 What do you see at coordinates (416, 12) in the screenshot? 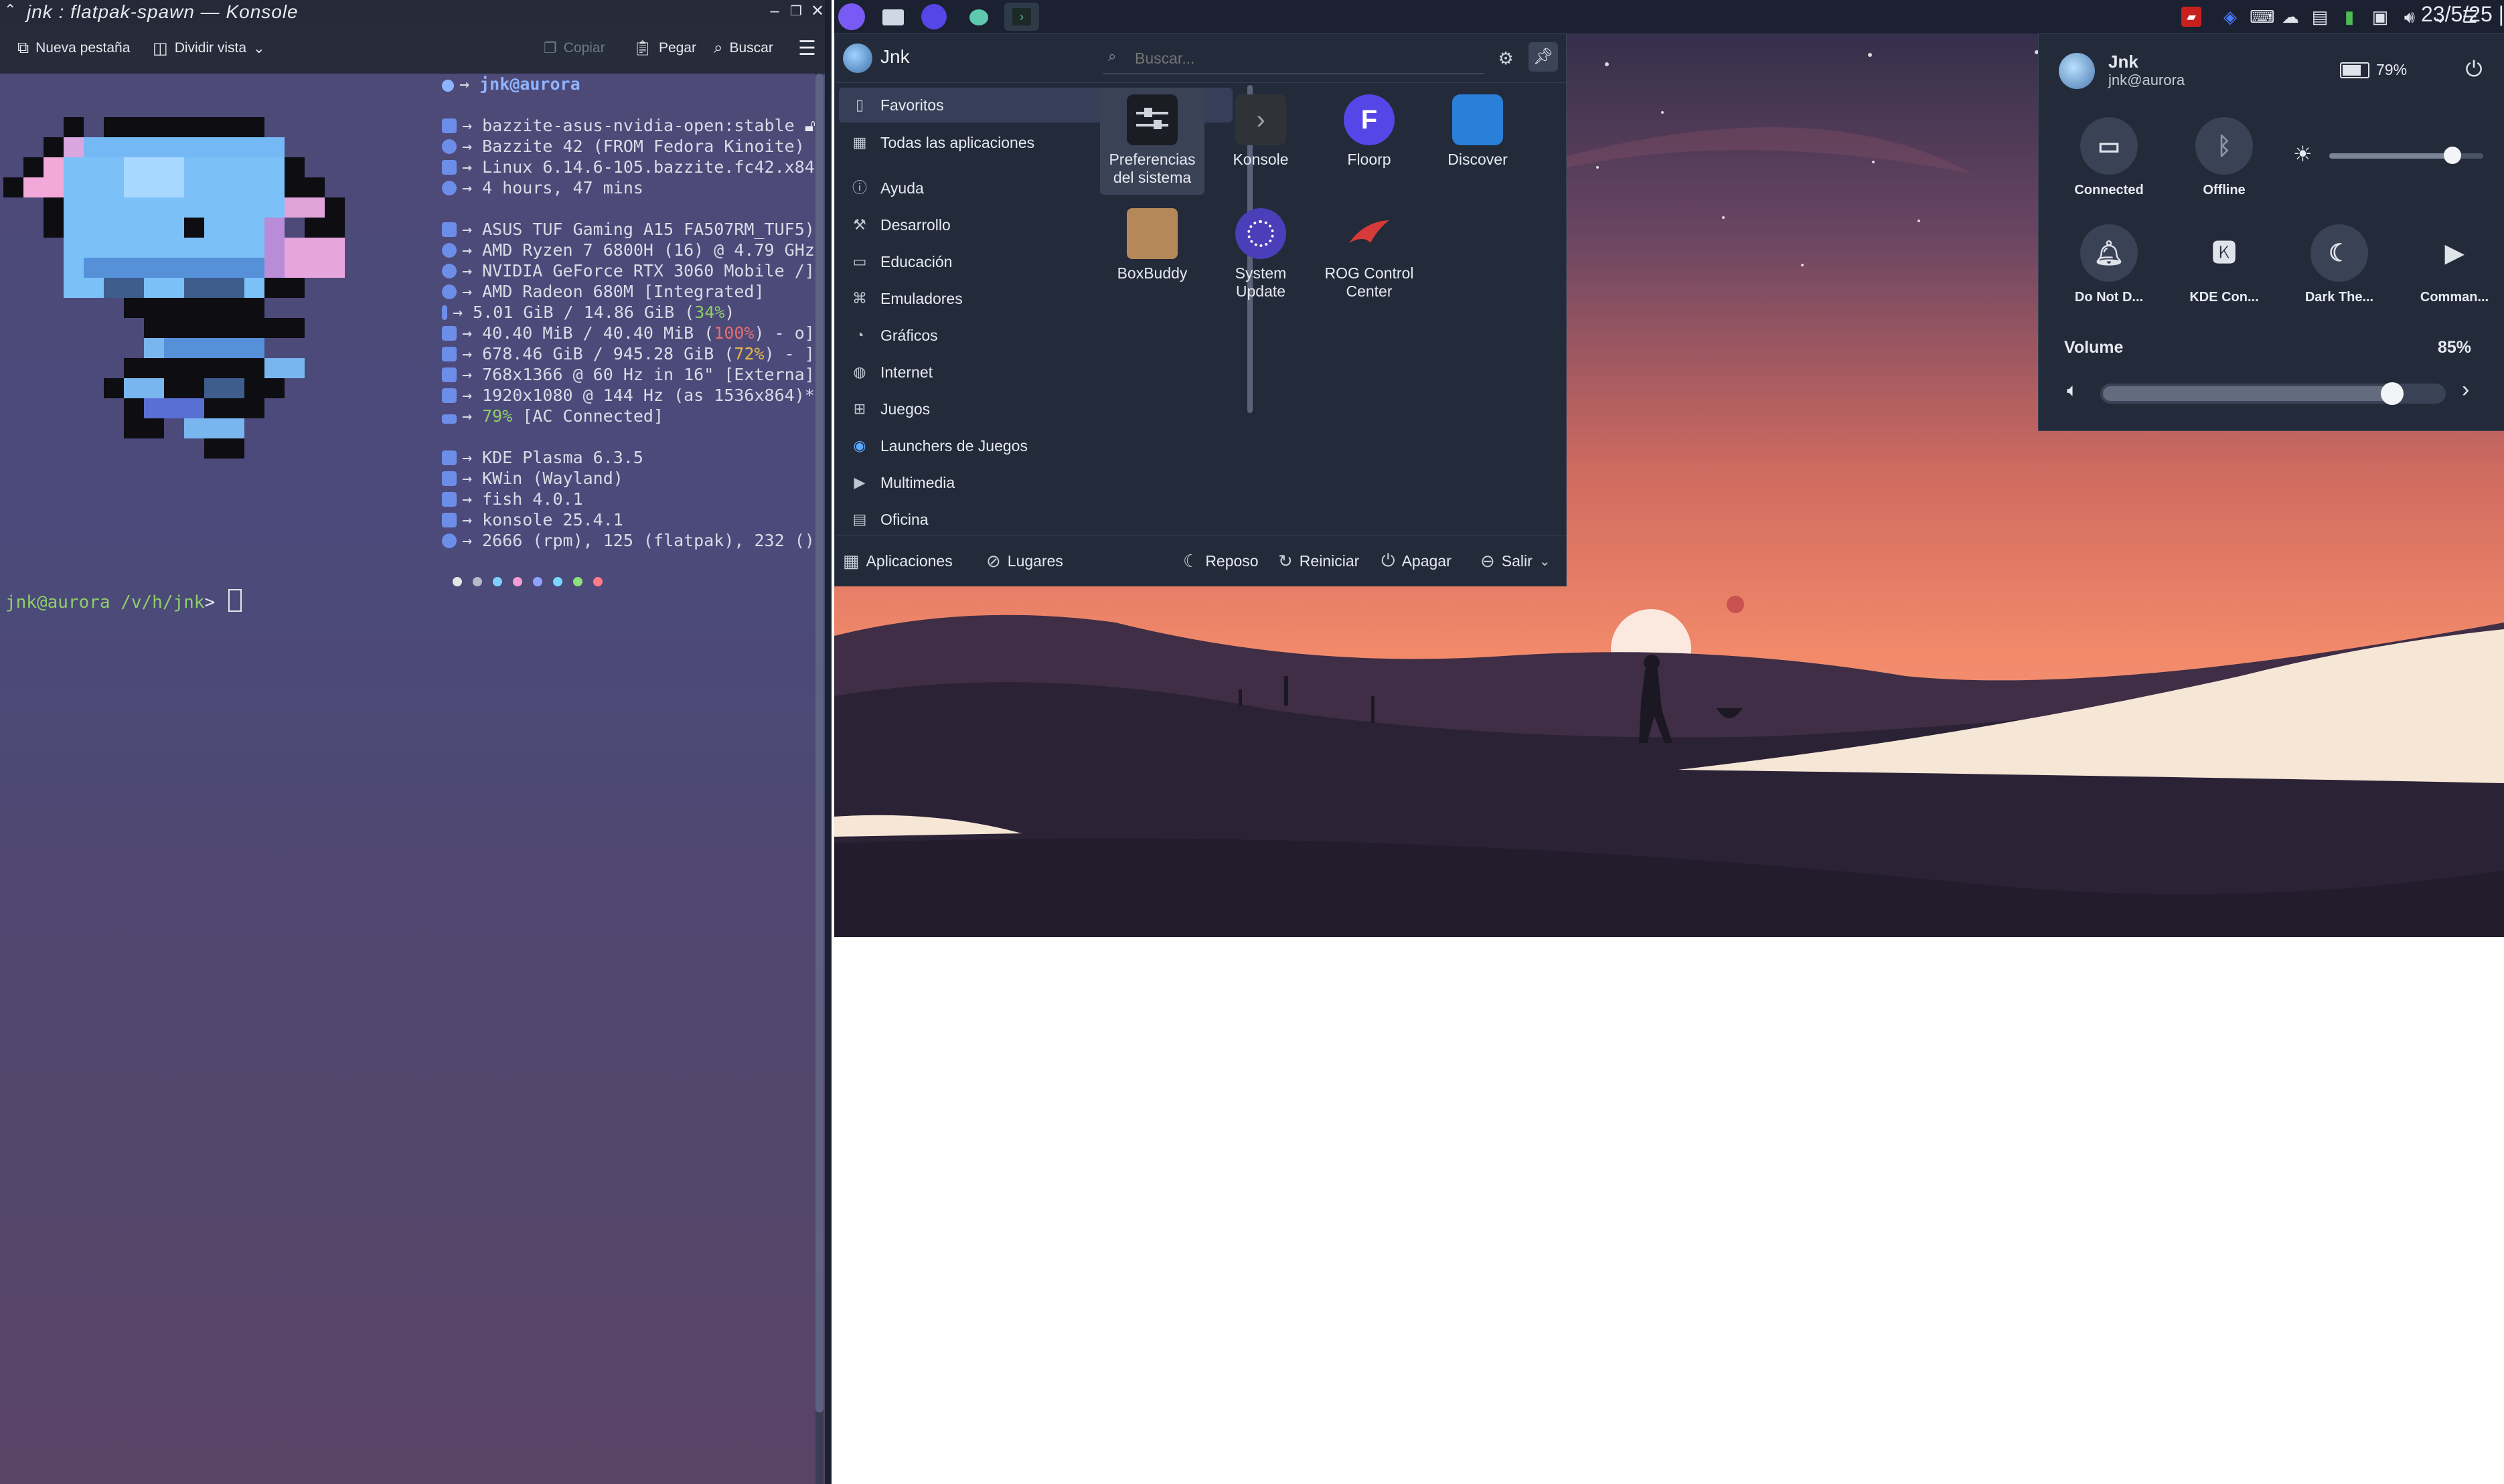
I see `window-titlebar: ⌃ jnk : flatpak-spawn — Konsole – ❐ ✕` at bounding box center [416, 12].